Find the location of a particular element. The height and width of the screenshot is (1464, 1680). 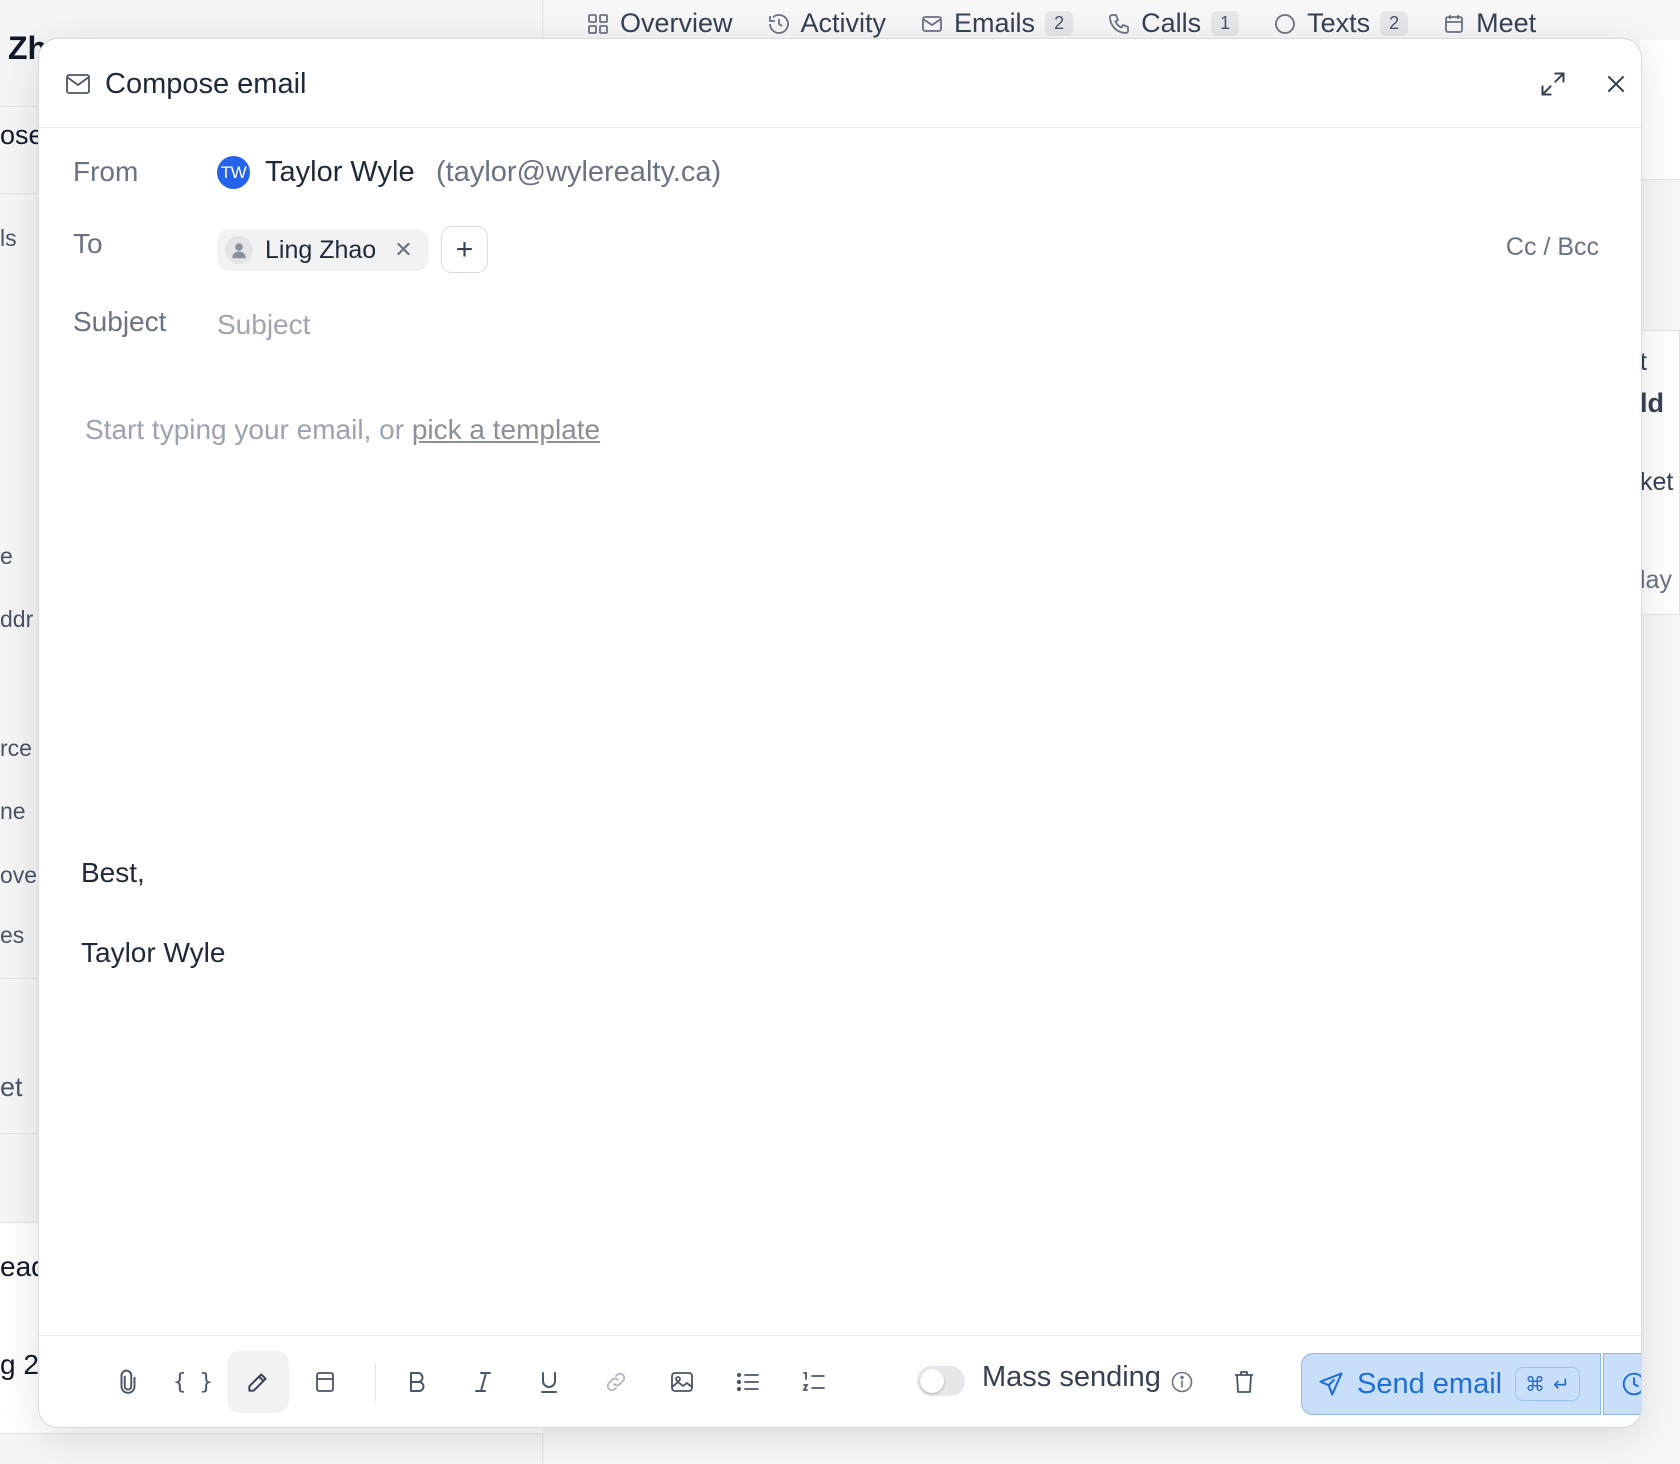

subject-input is located at coordinates (907, 325).